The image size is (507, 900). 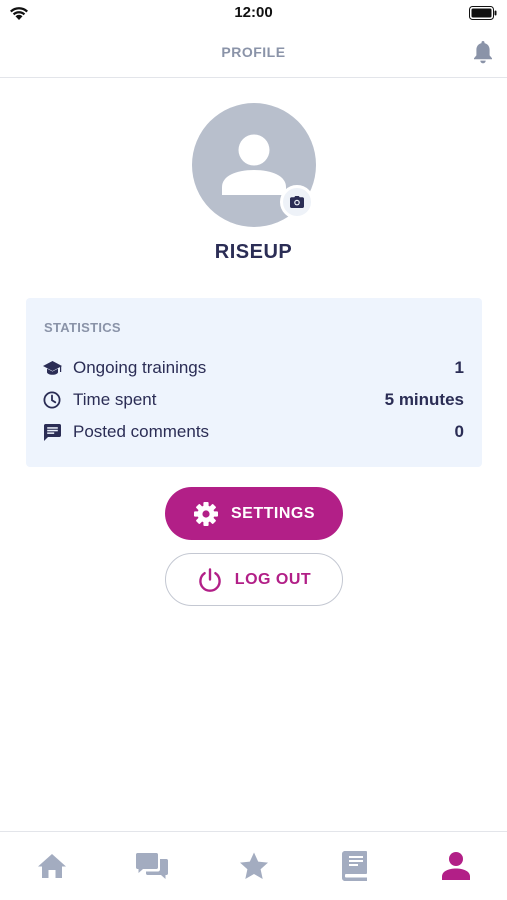 I want to click on logout-button: LOG OUT, so click(x=254, y=579).